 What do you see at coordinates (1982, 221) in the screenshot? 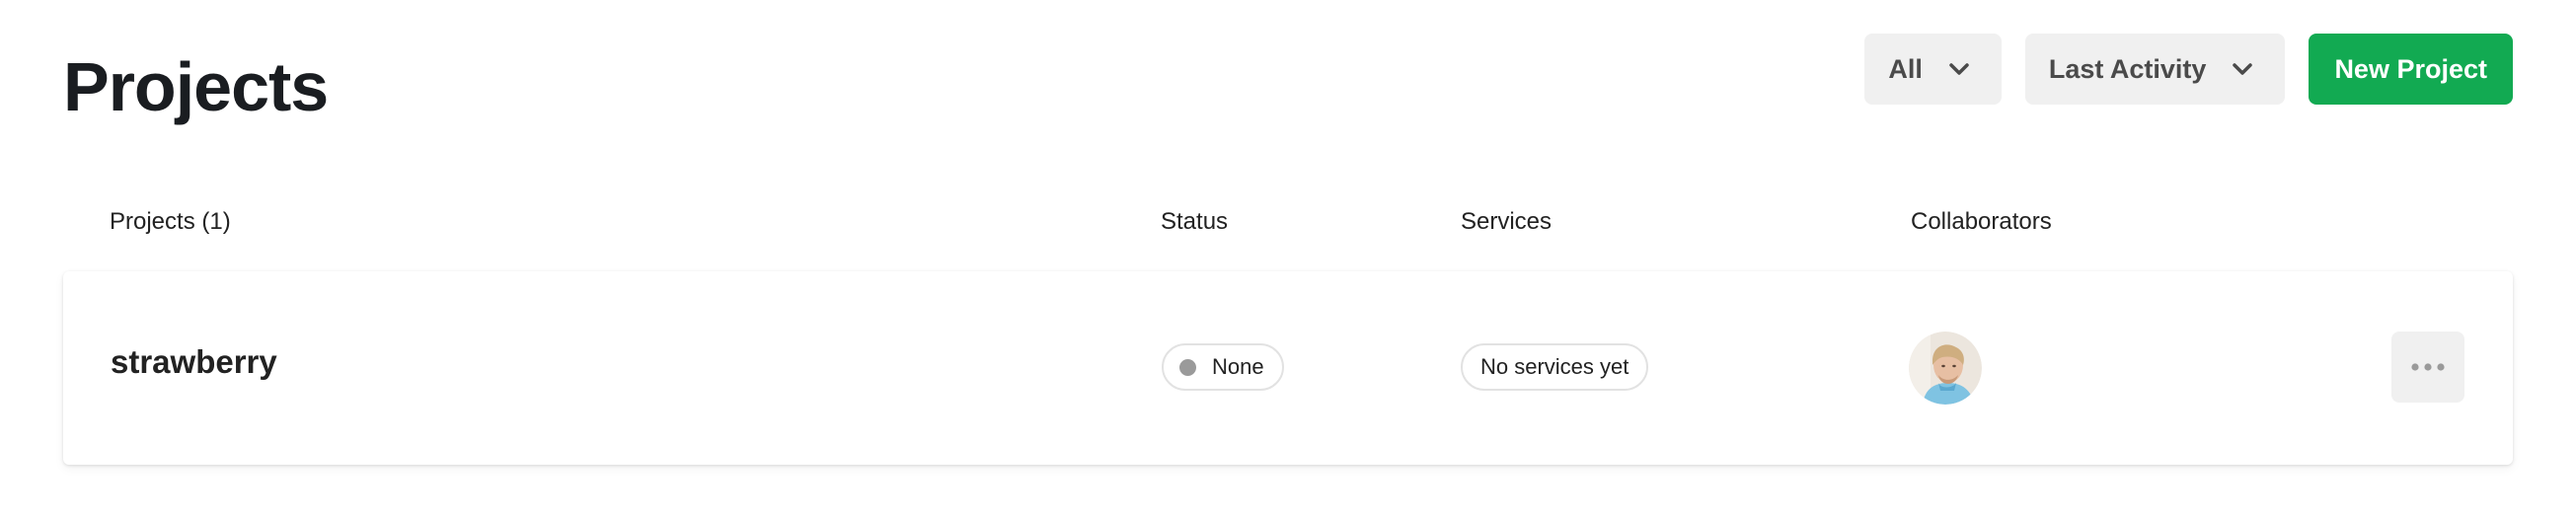
I see `column-header-collaborators: Collaborators` at bounding box center [1982, 221].